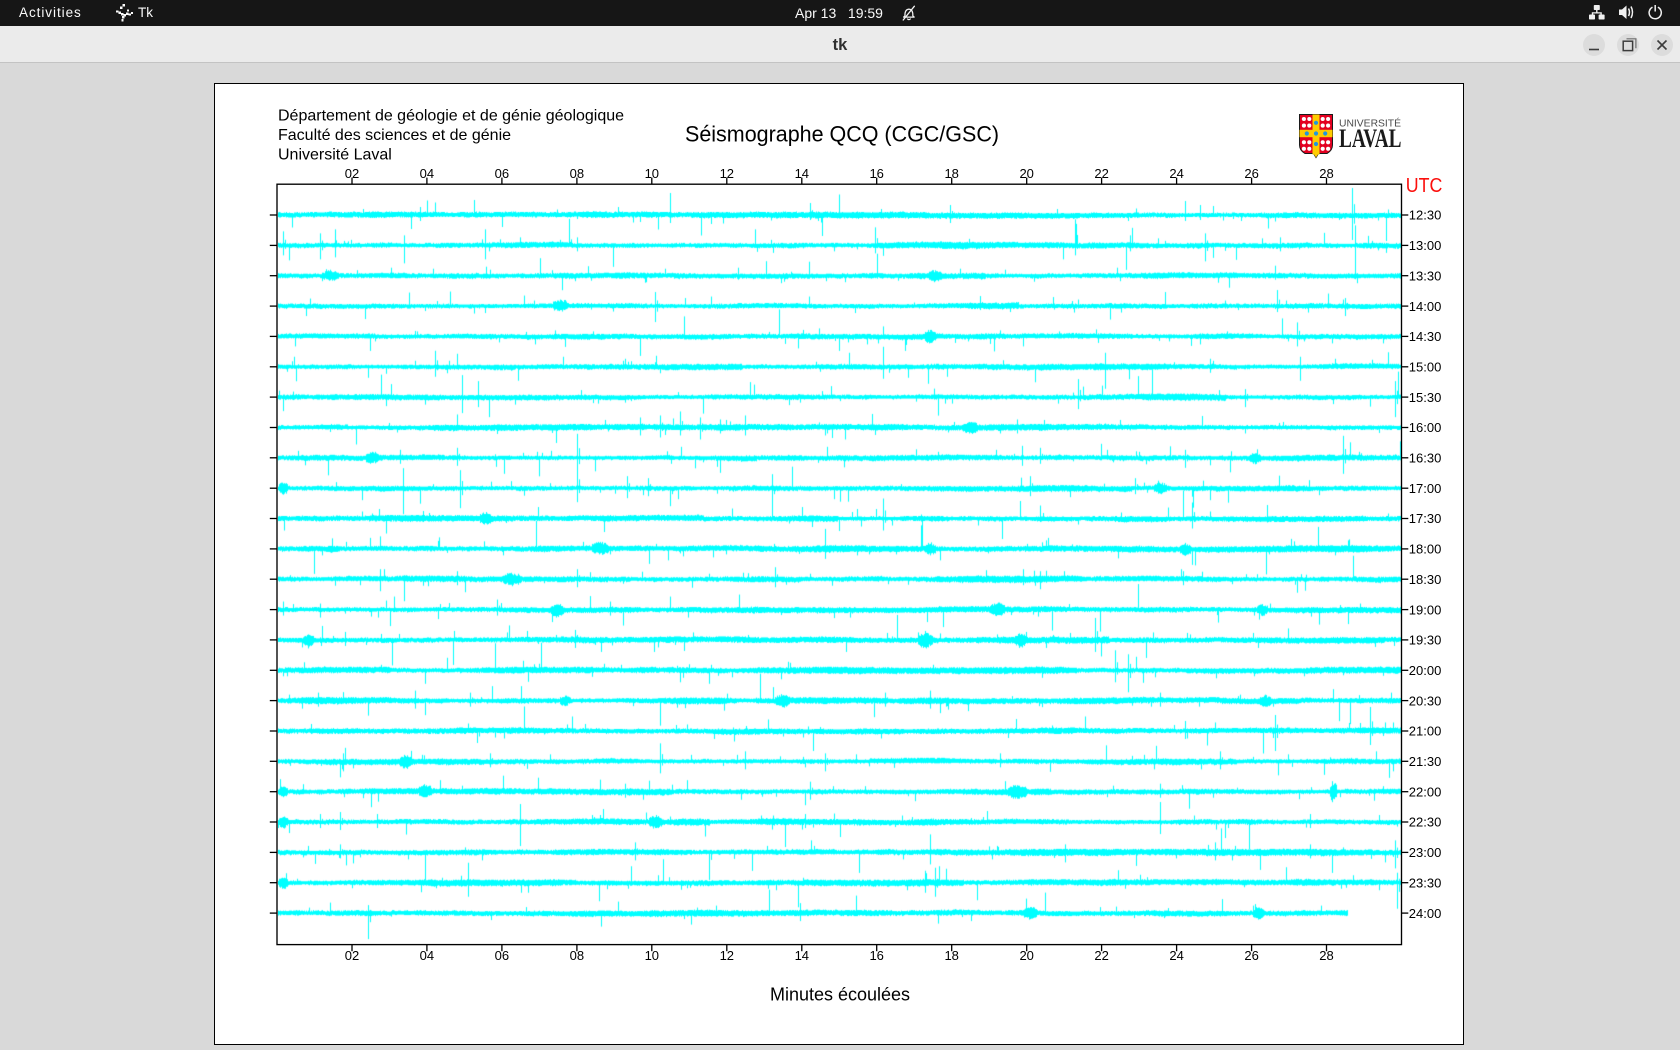  I want to click on svg-text: LAVAL, so click(1370, 138).